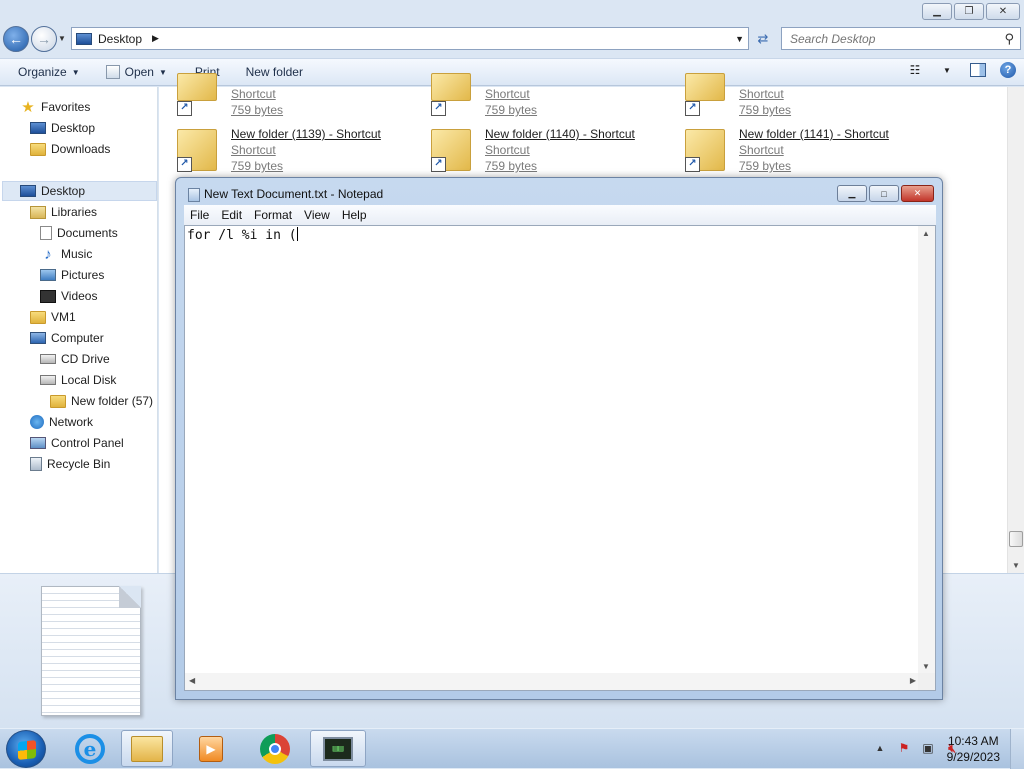 This screenshot has width=1024, height=769. What do you see at coordinates (926, 450) in the screenshot?
I see `notepad-vertical-scrollbar: ▲ ▼` at bounding box center [926, 450].